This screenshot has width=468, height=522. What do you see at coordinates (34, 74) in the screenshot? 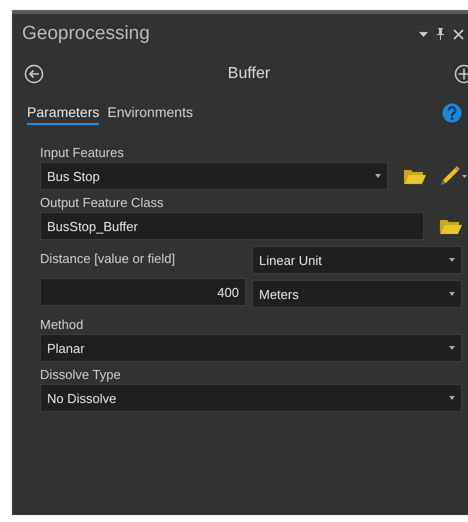
I see `back-icon` at bounding box center [34, 74].